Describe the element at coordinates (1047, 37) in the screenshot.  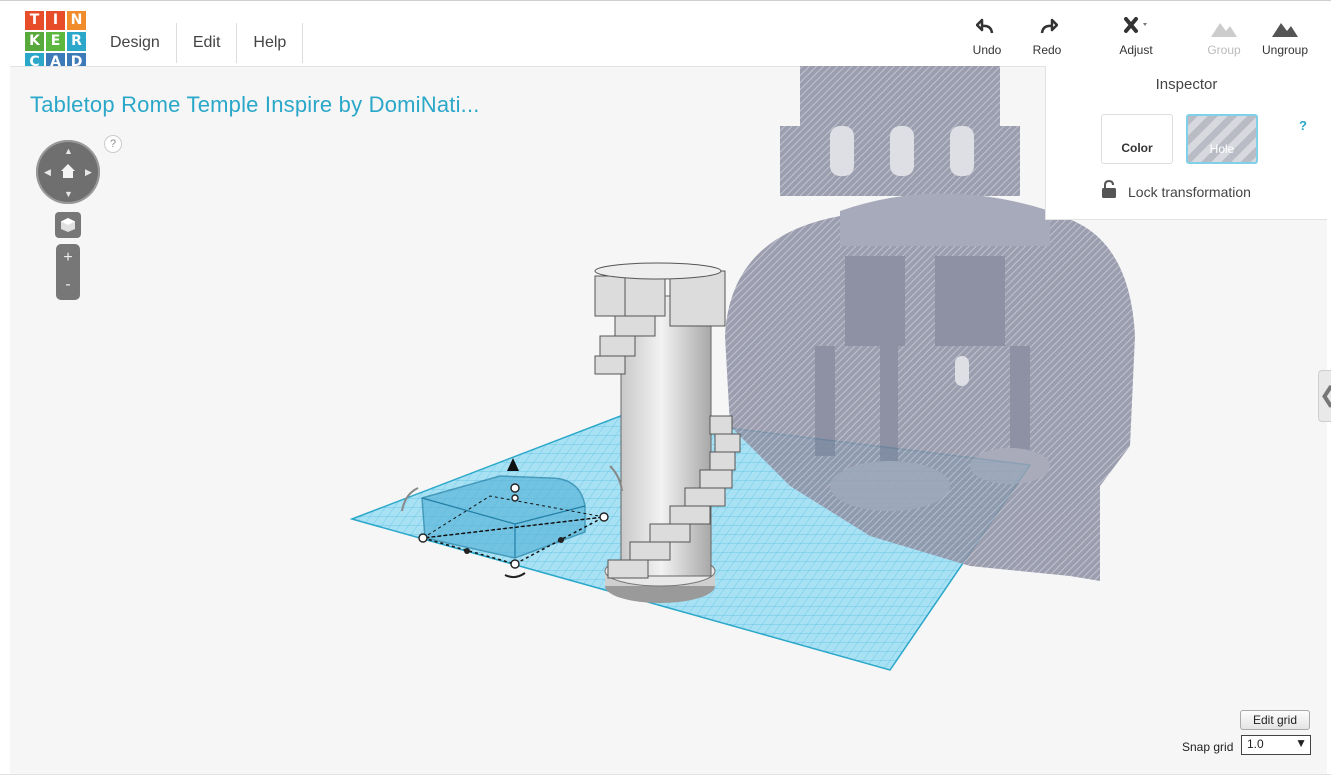
I see `redo-button: Redo` at that location.